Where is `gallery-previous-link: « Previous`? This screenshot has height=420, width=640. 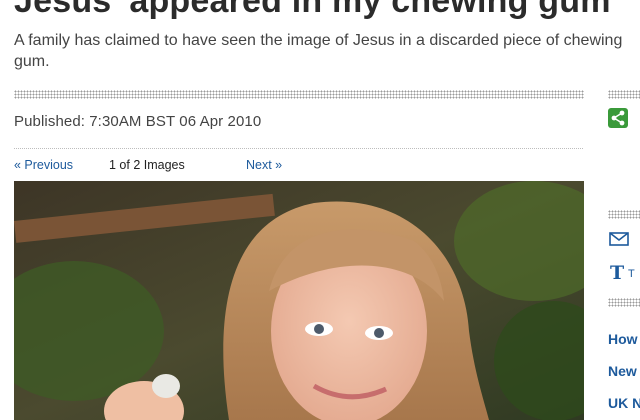
gallery-previous-link: « Previous is located at coordinates (43, 165).